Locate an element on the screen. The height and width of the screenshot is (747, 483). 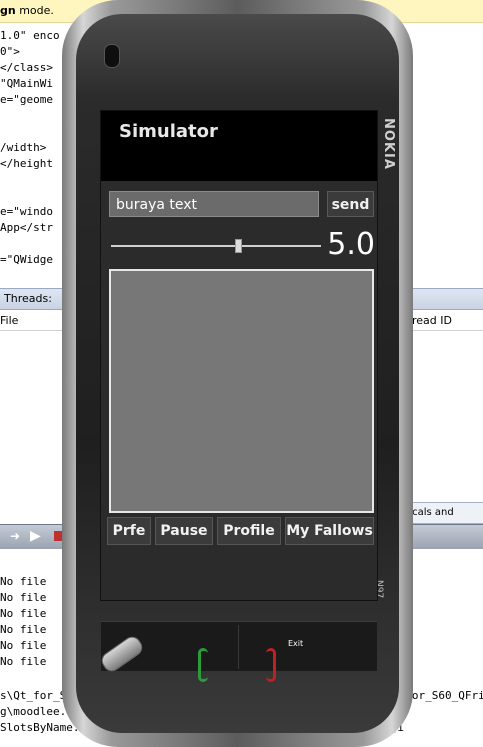
camera-speaker-icon is located at coordinates (112, 56).